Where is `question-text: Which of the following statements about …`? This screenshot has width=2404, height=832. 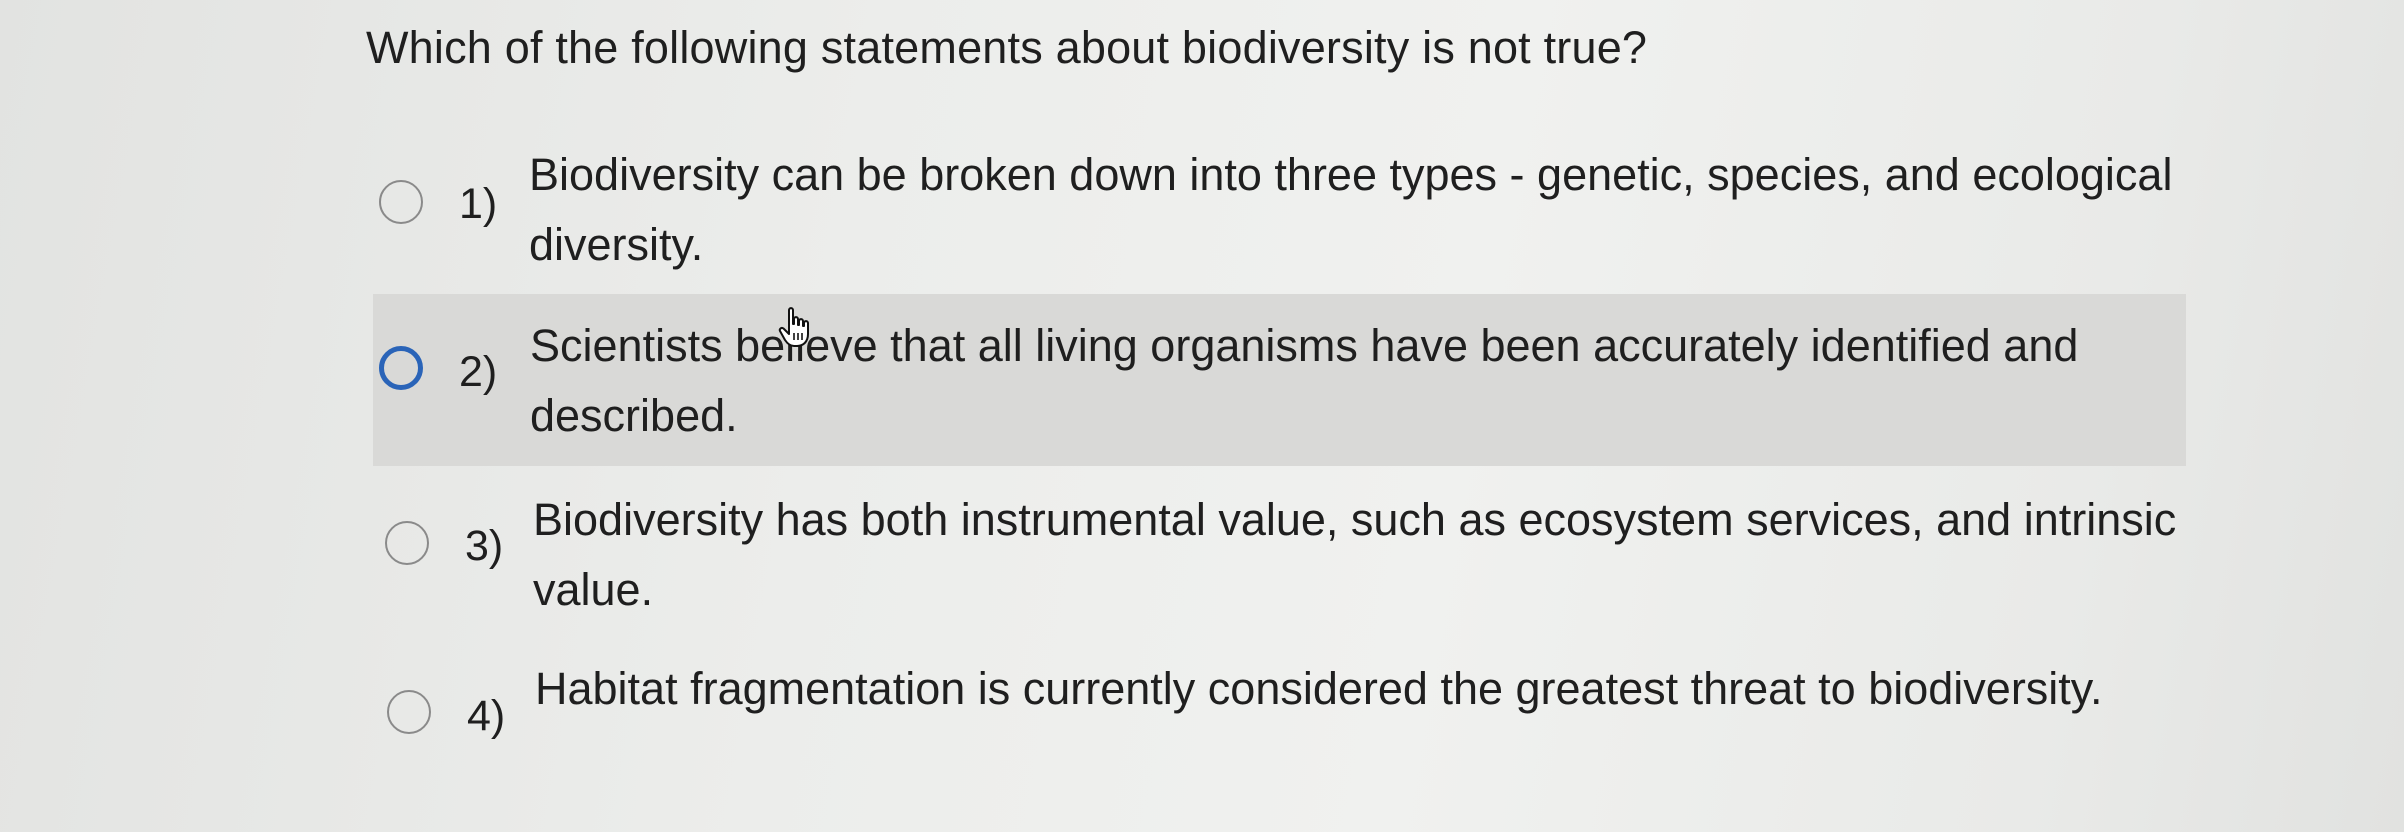 question-text: Which of the following statements about … is located at coordinates (1007, 47).